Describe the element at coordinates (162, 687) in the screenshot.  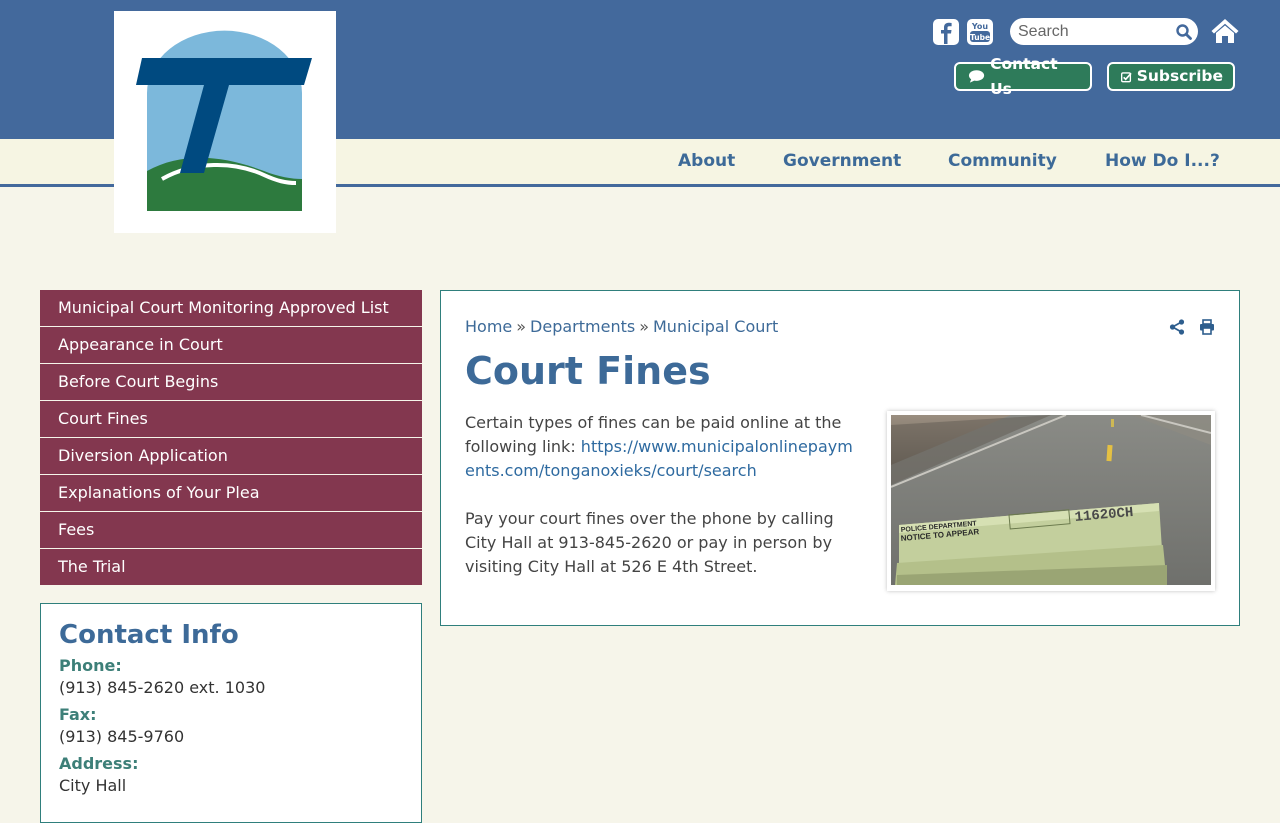
I see `phone-value: (913) 845-2620 ext. 1030` at that location.